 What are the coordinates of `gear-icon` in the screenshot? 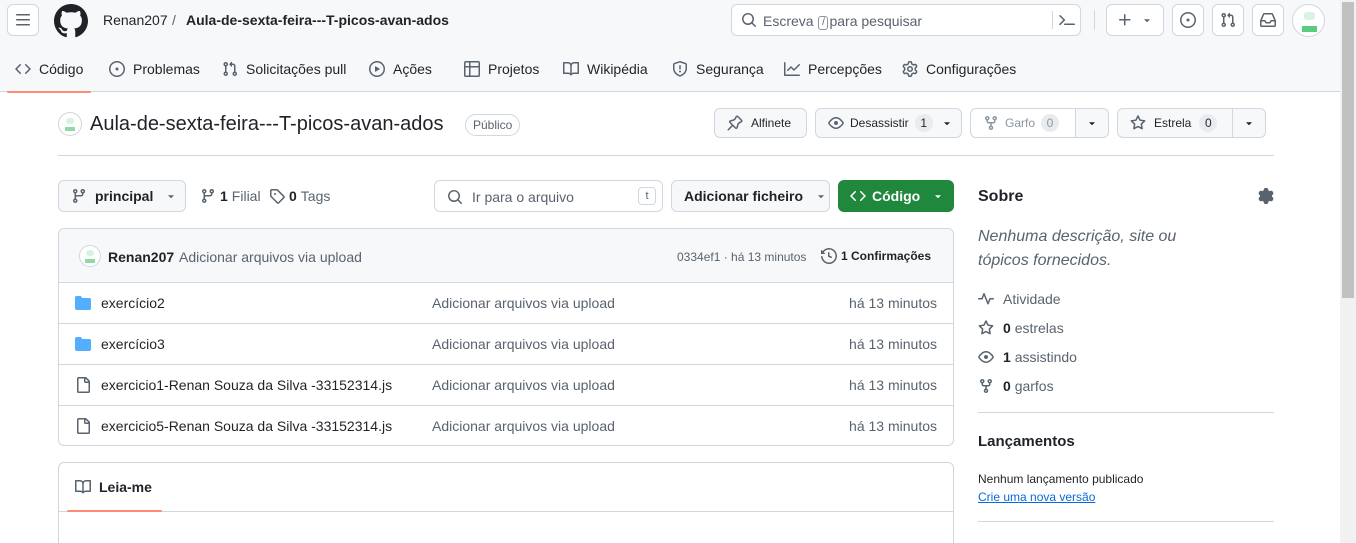 It's located at (1266, 196).